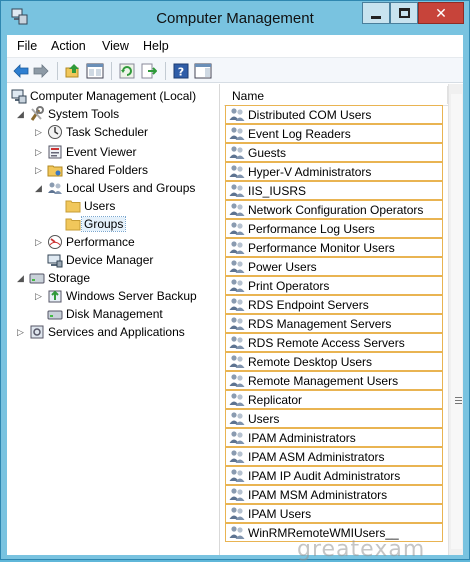 This screenshot has height=562, width=470. I want to click on tree-label: Local Users and Groups, so click(131, 188).